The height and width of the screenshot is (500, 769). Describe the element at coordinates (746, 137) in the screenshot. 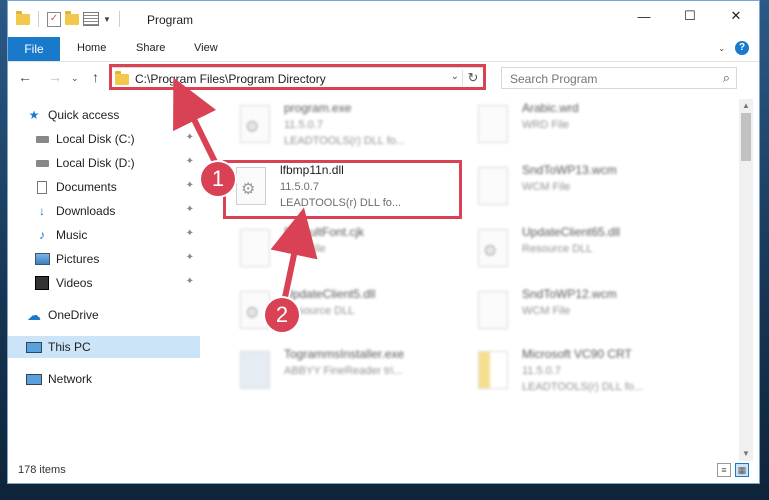

I see `scrollbar-thumb` at that location.